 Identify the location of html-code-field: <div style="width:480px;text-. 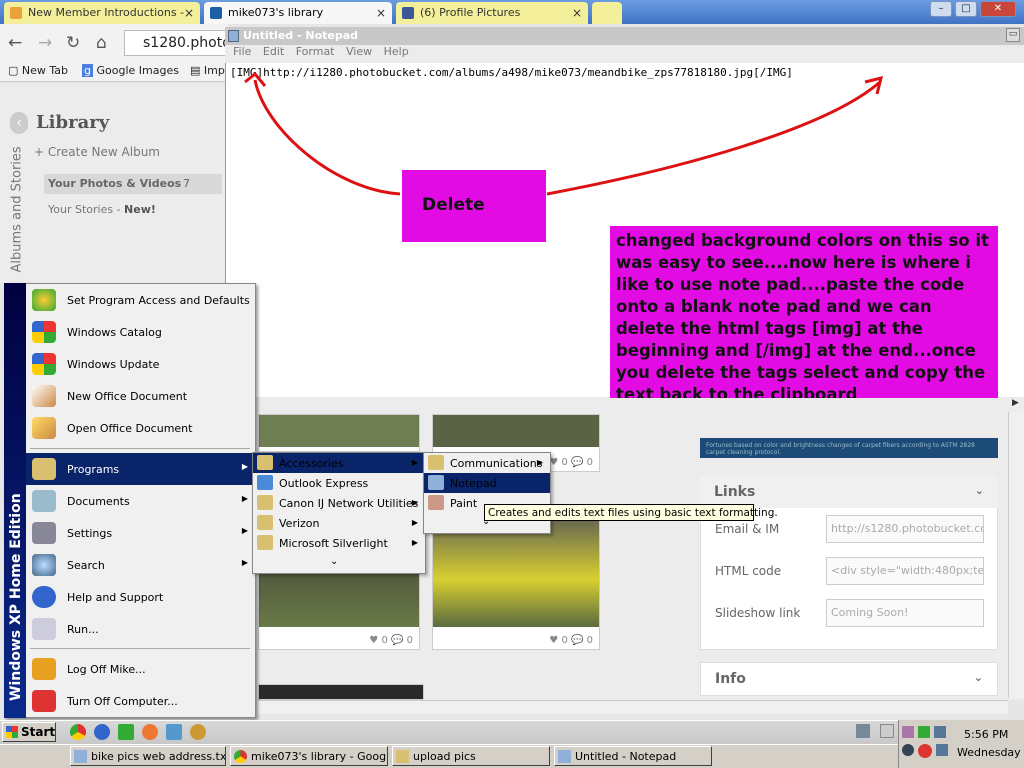
(905, 571).